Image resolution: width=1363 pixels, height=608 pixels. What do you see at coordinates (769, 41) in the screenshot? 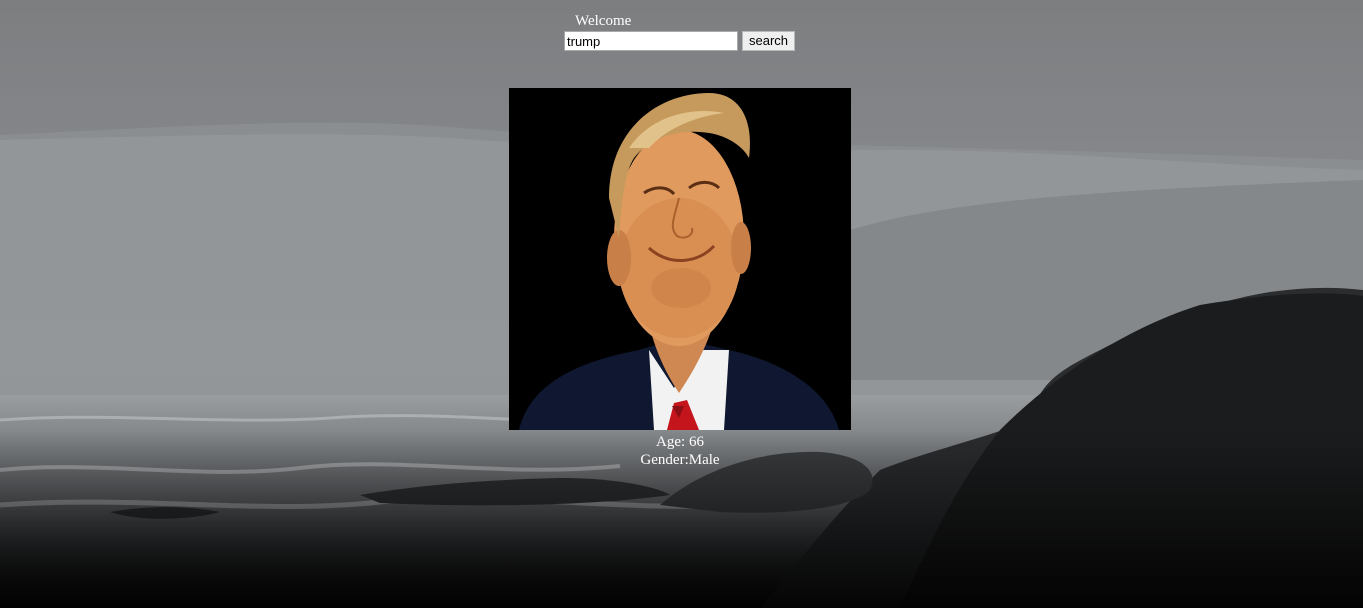
I see `search-button: search` at bounding box center [769, 41].